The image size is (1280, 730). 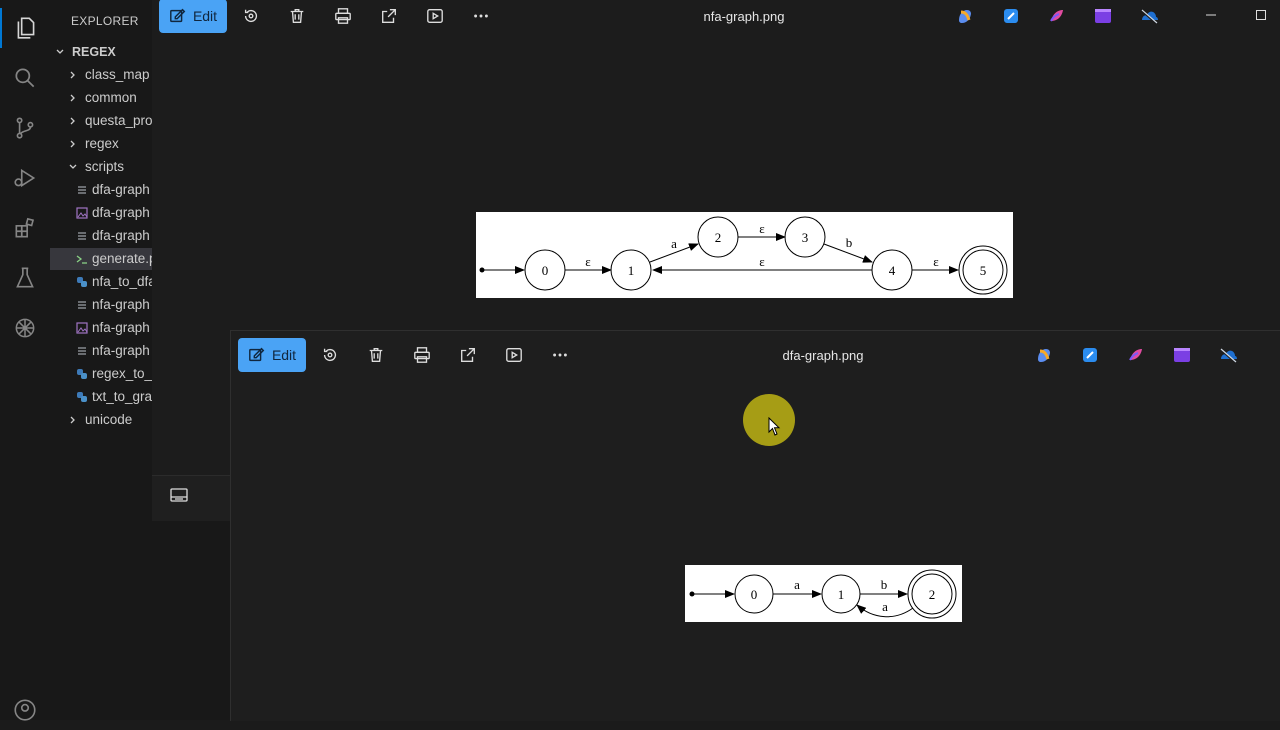 I want to click on tree-file-regex-to: regex_to_, so click(x=114, y=374).